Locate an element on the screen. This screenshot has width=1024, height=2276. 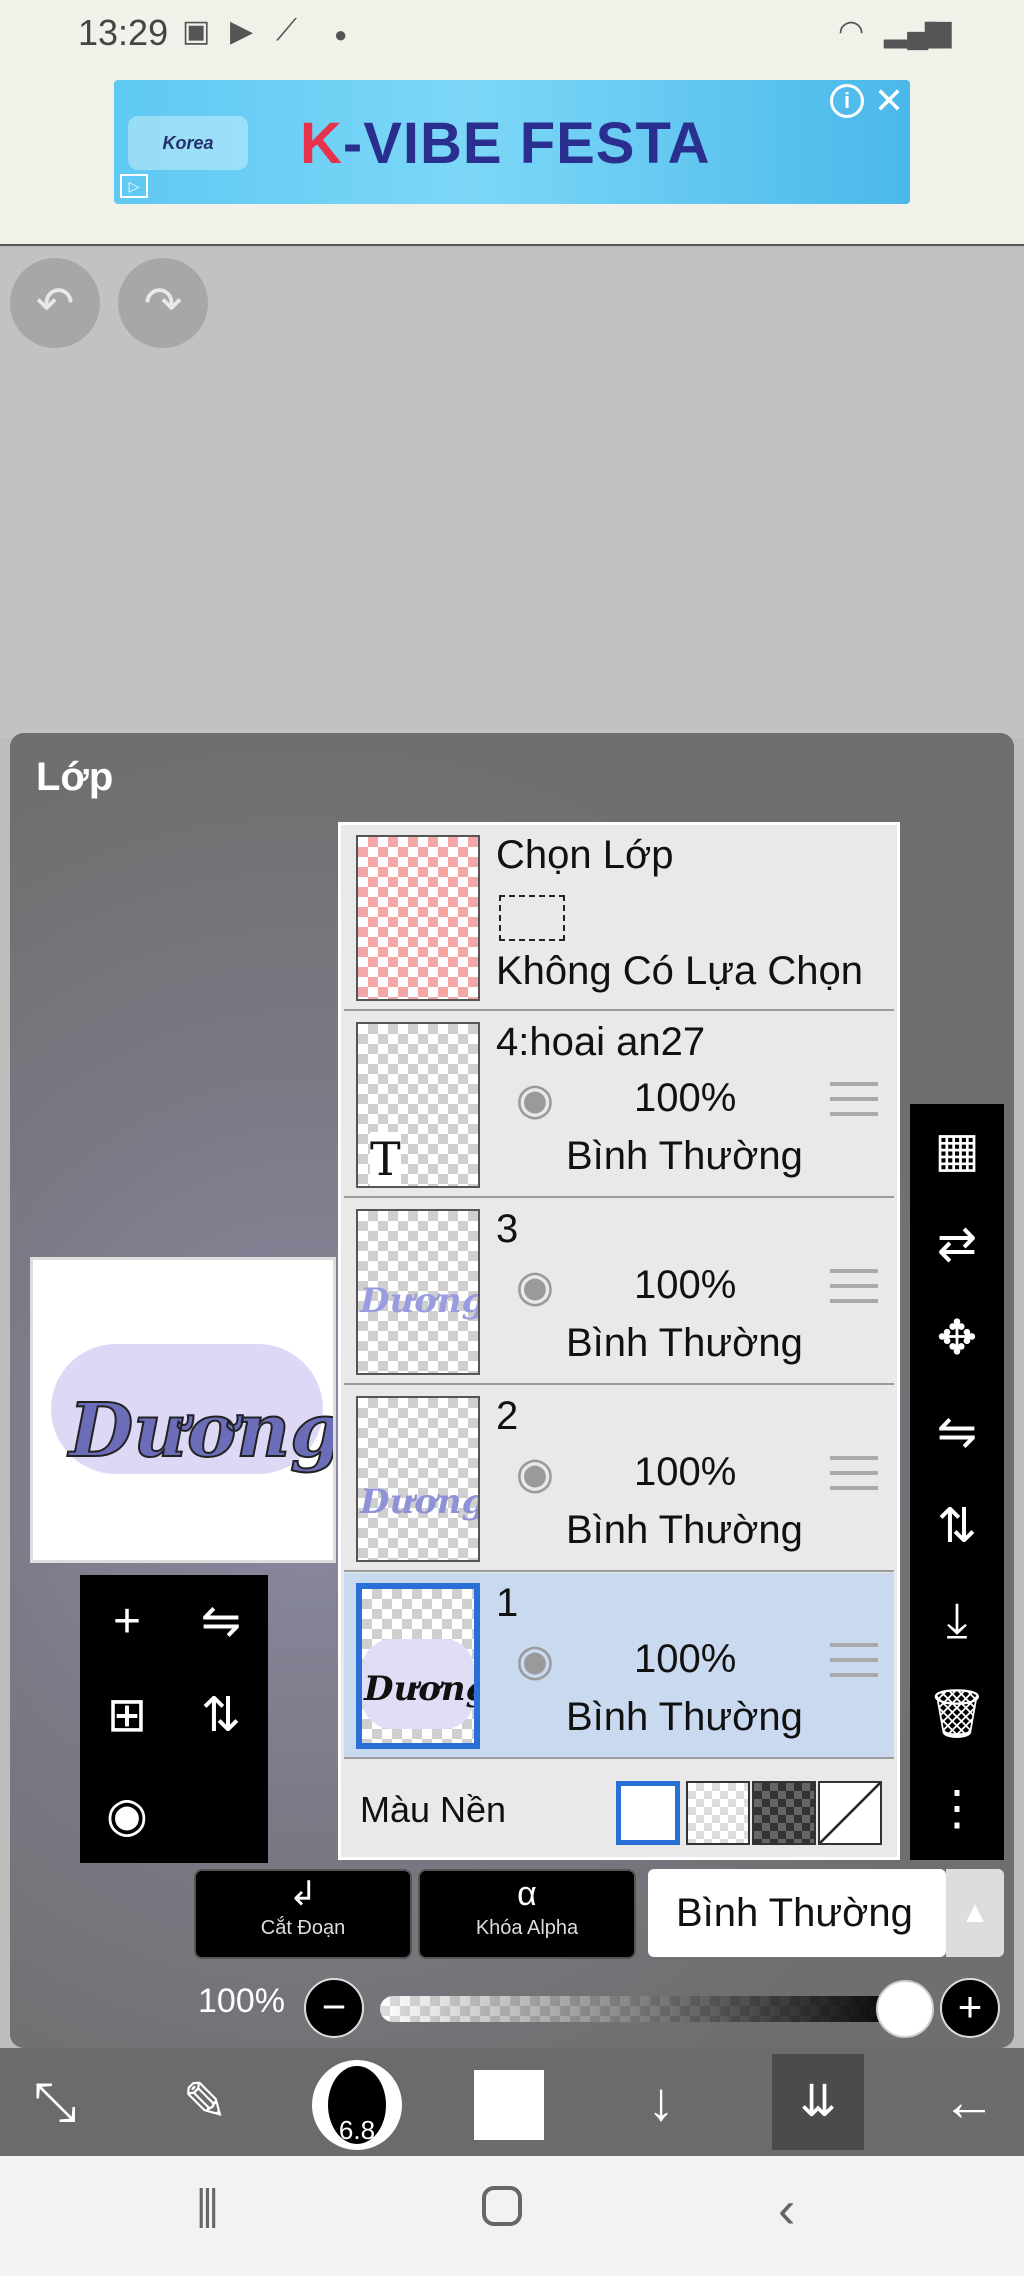
arrow-down-icon: ↓ is located at coordinates (661, 2102).